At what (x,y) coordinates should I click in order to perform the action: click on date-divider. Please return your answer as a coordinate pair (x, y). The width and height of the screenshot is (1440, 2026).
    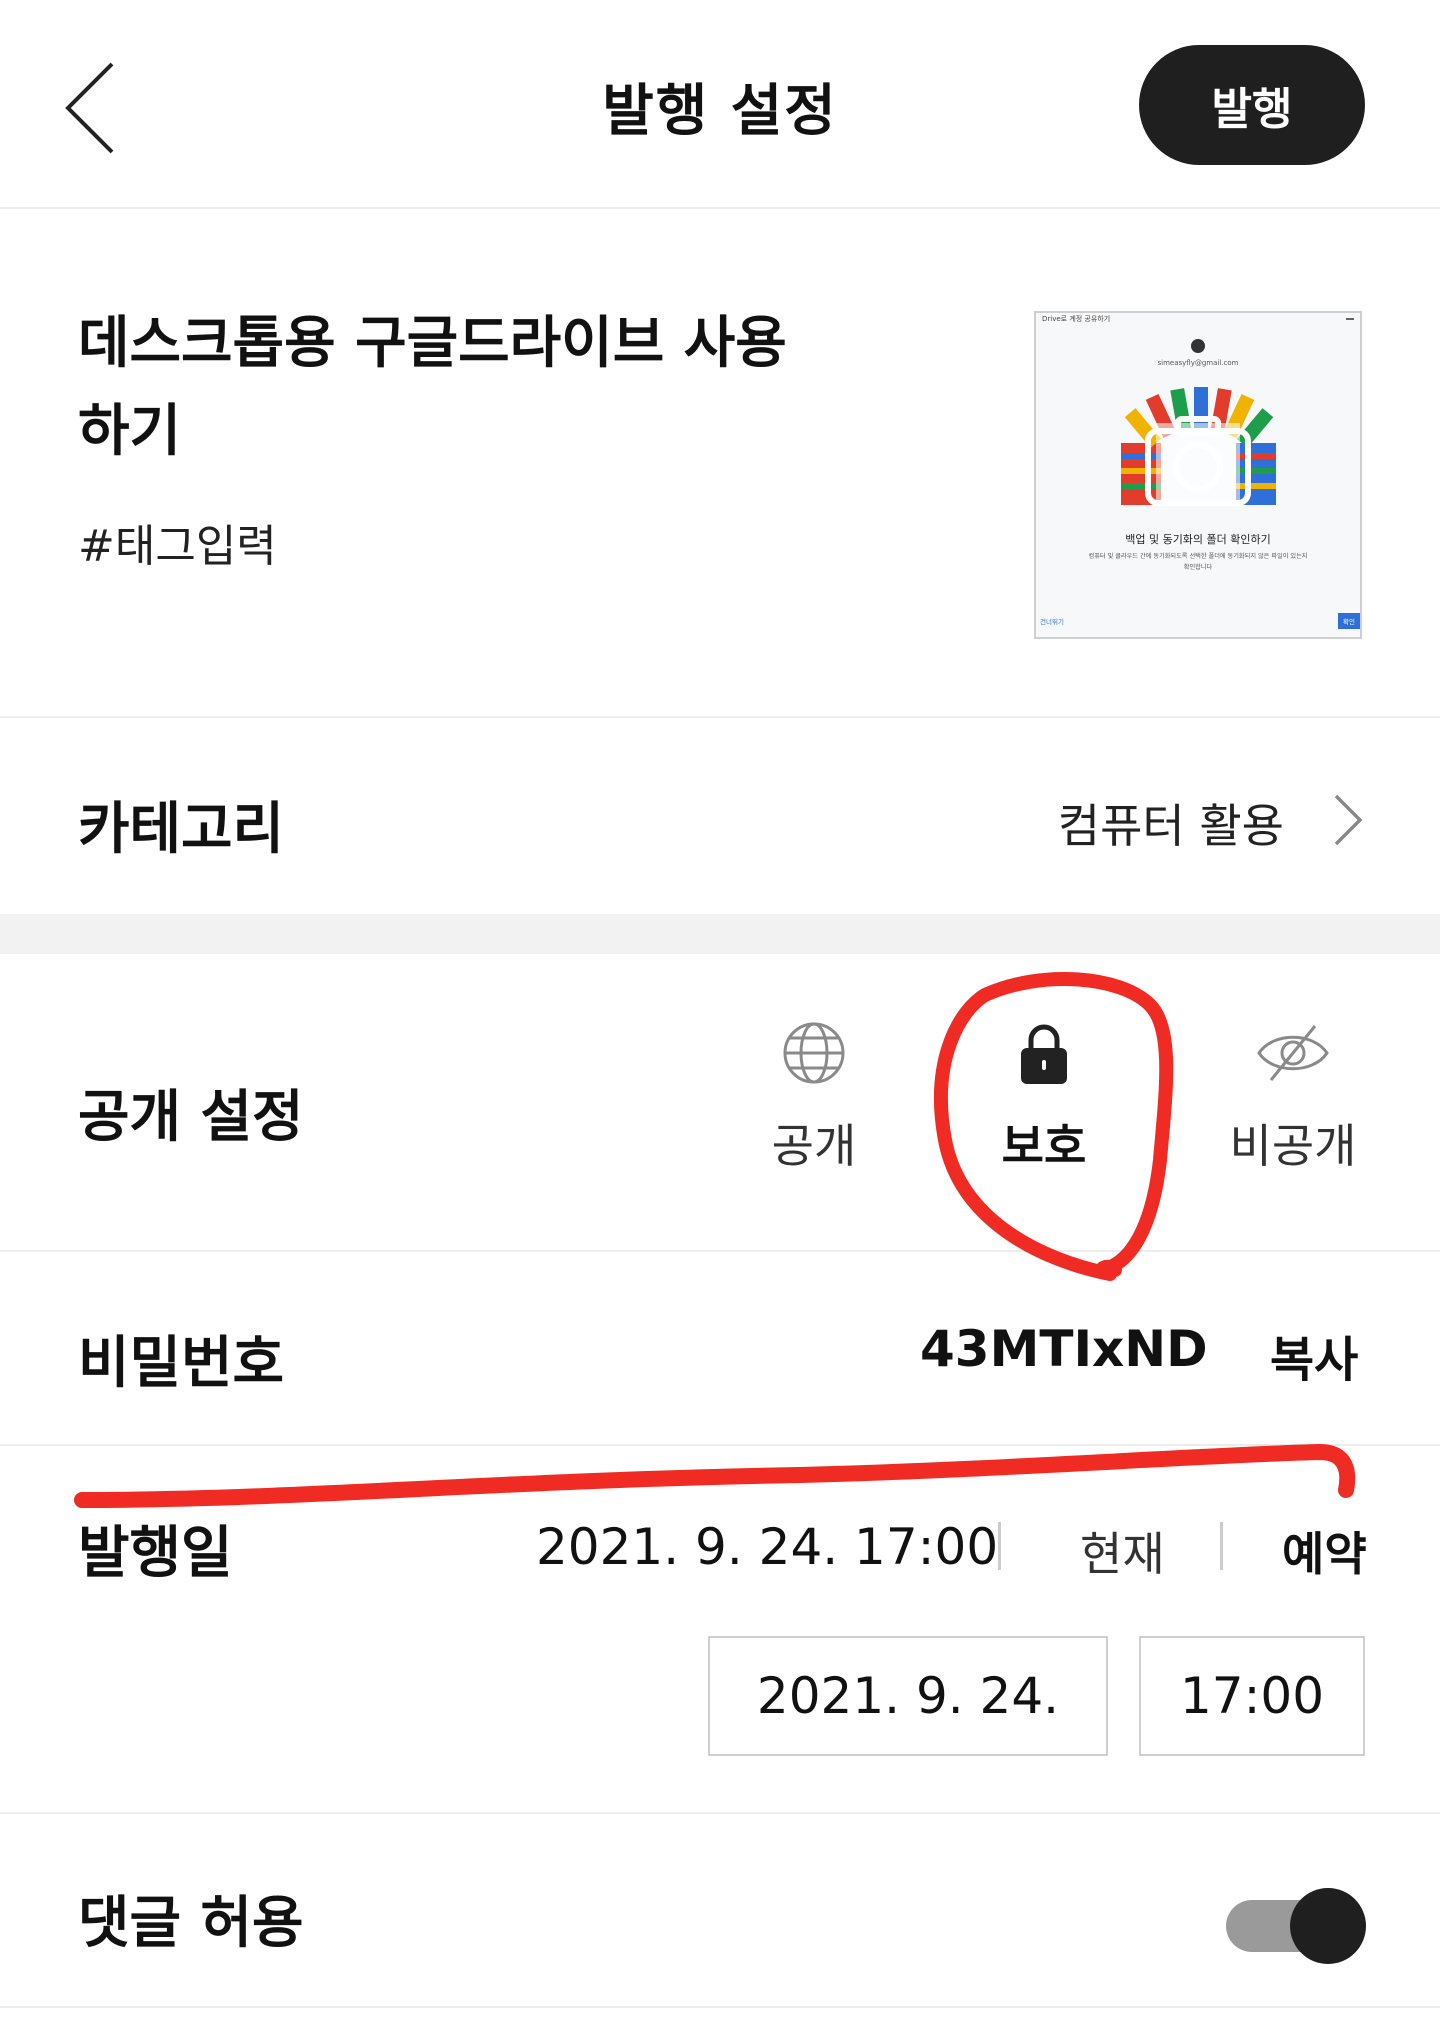
    Looking at the image, I should click on (720, 1813).